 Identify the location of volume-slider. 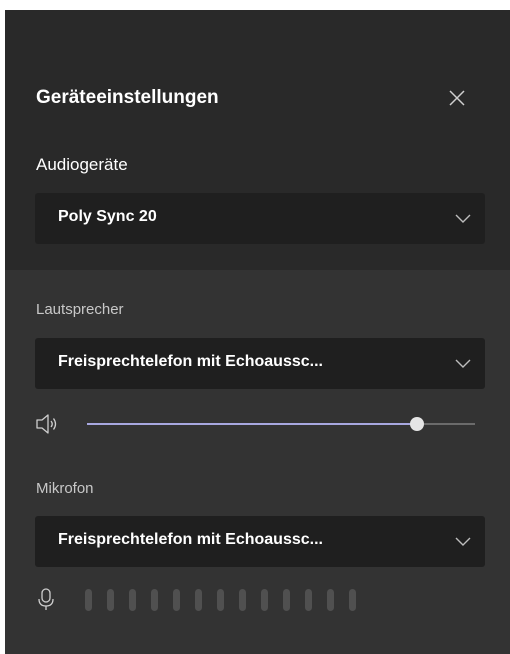
(281, 424).